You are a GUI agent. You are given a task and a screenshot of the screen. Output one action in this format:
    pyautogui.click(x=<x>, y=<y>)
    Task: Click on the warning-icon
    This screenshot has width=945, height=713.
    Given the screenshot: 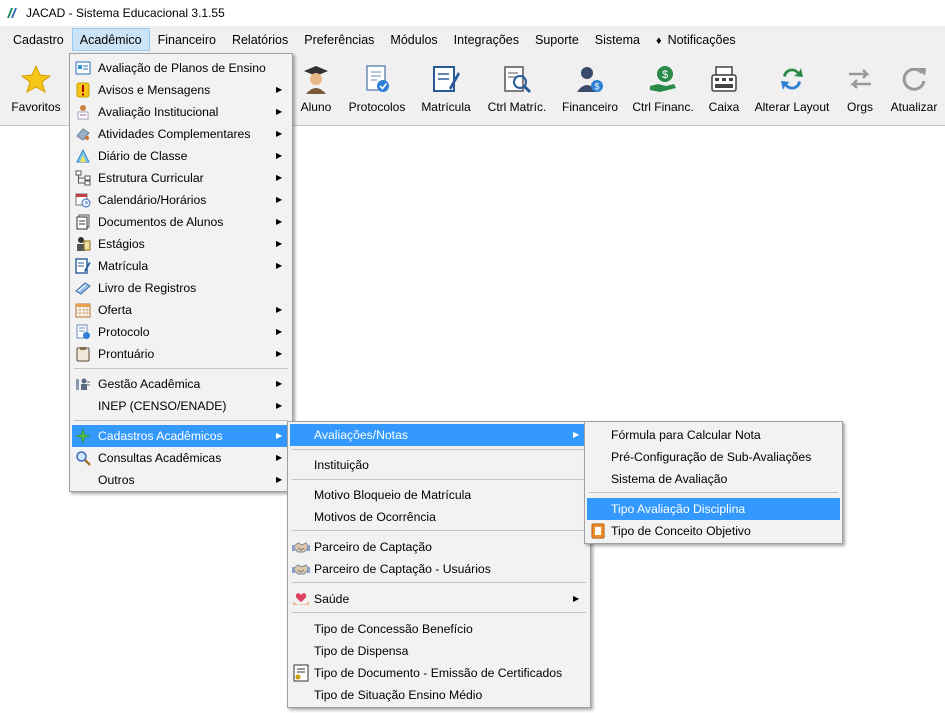 What is the action you would take?
    pyautogui.click(x=83, y=90)
    